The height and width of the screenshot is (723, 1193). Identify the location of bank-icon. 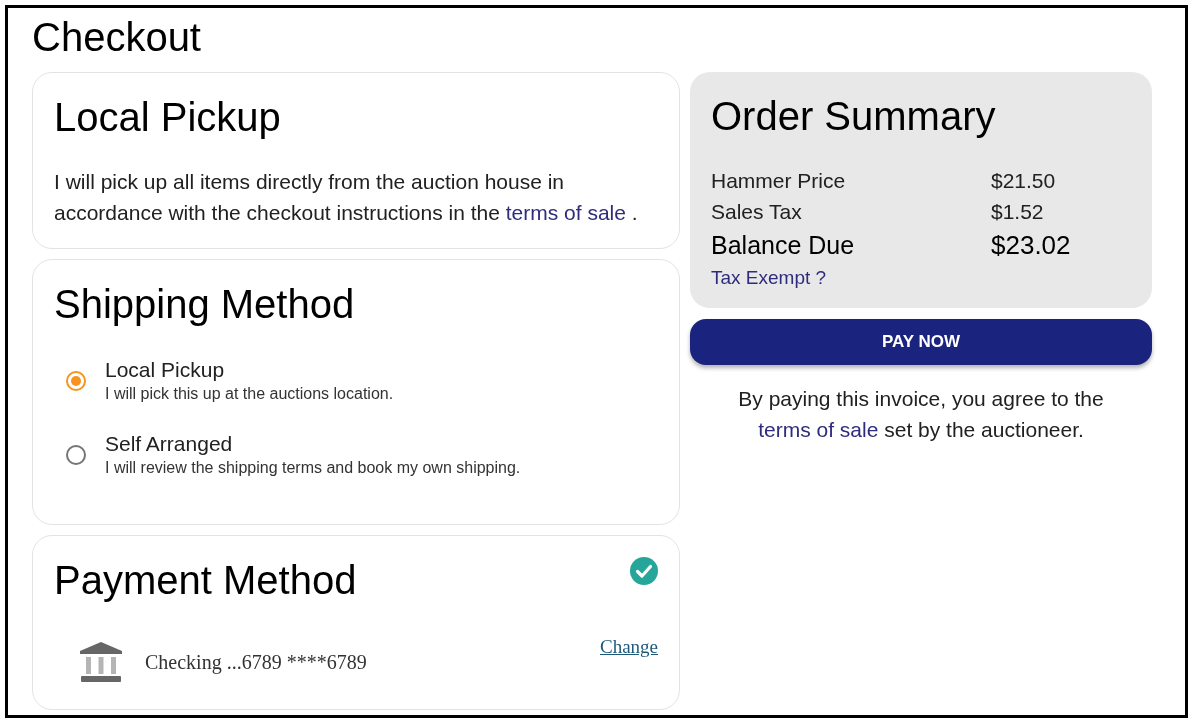
(101, 662).